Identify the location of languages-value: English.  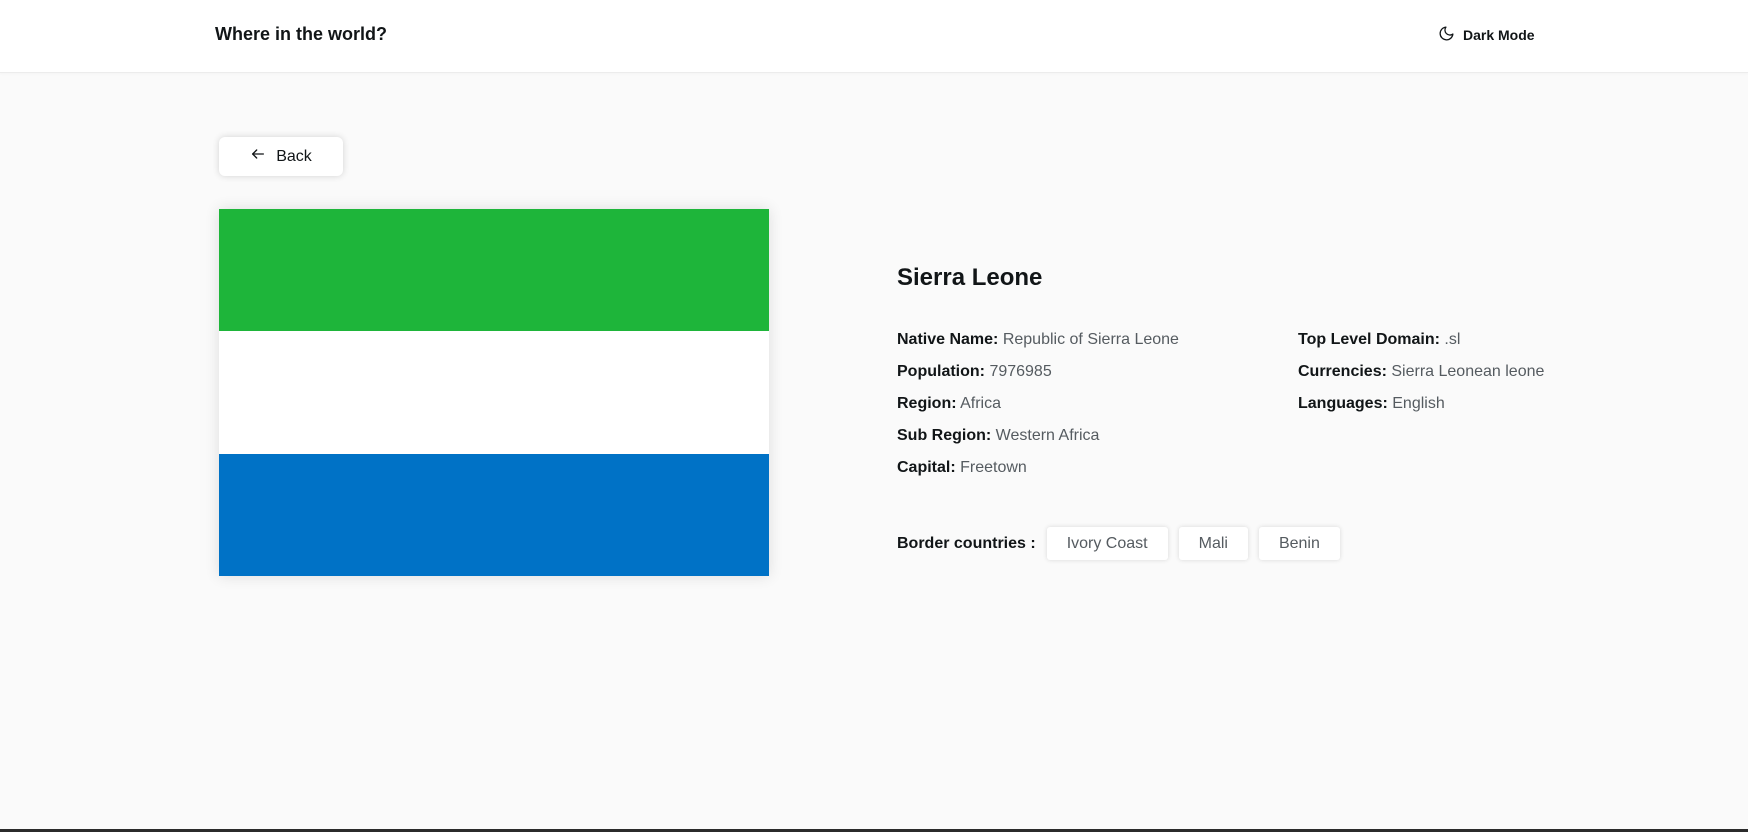
(1418, 403).